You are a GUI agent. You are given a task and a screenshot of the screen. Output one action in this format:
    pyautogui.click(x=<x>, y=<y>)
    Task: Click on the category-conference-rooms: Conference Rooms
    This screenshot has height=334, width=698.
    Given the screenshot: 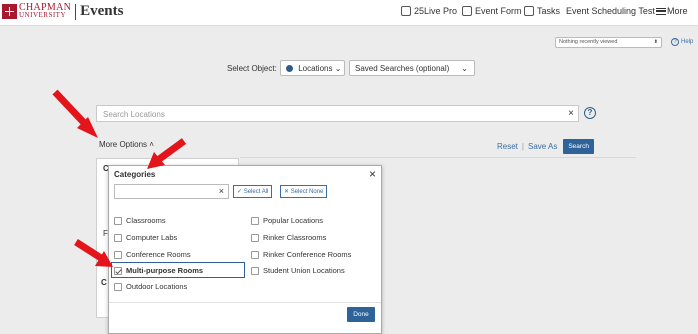 What is the action you would take?
    pyautogui.click(x=152, y=254)
    